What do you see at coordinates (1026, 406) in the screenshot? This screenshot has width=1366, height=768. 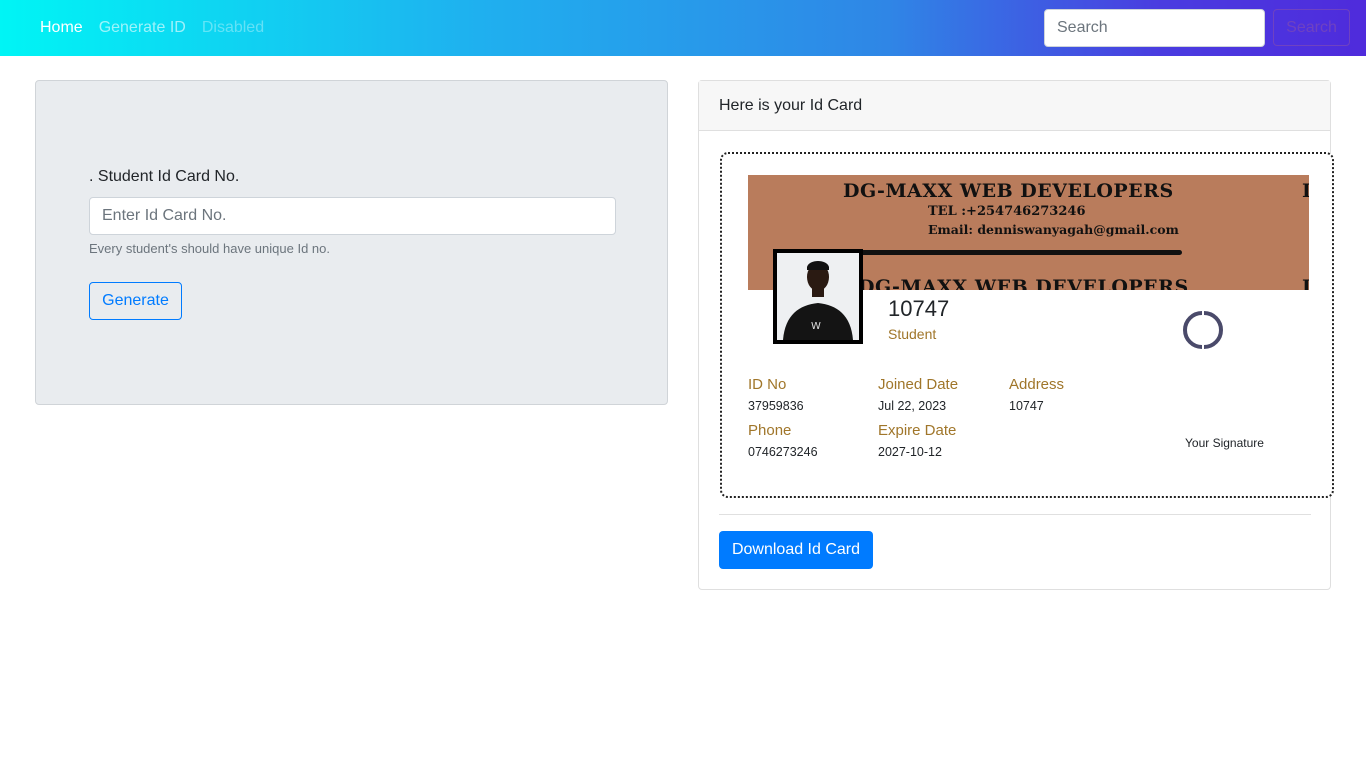 I see `address-value: 10747` at bounding box center [1026, 406].